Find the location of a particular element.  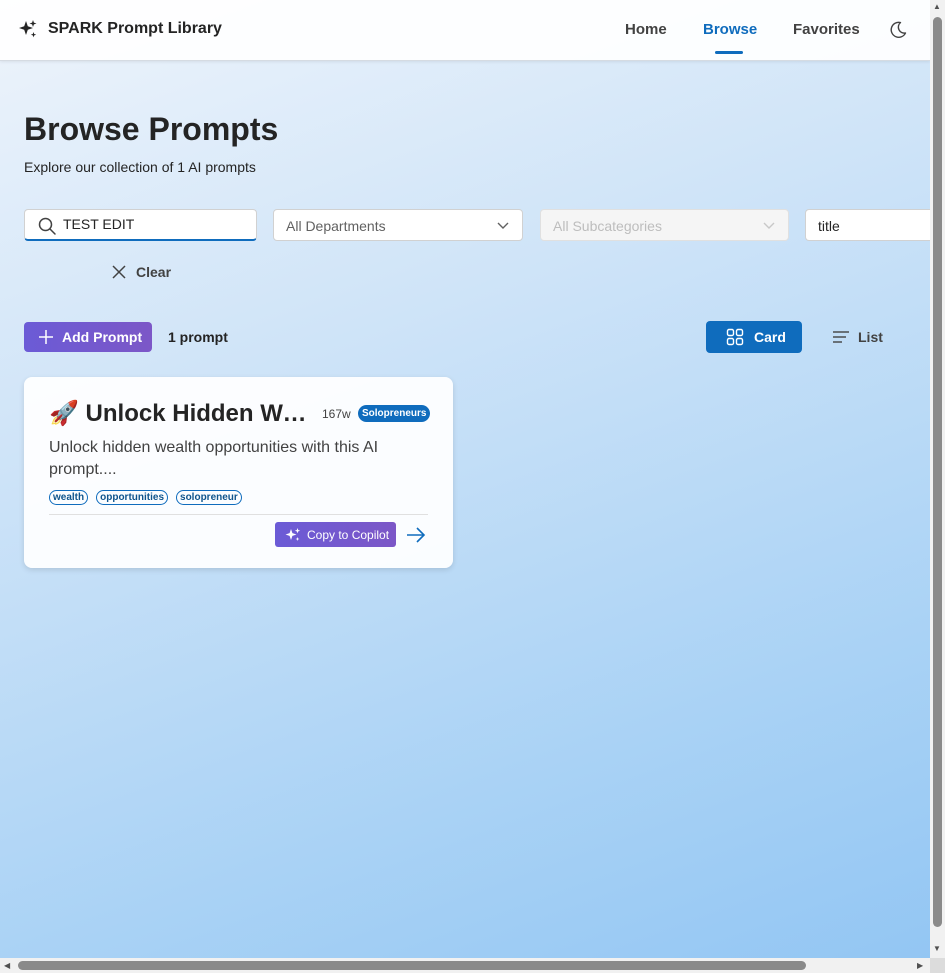

search-box is located at coordinates (140, 225).